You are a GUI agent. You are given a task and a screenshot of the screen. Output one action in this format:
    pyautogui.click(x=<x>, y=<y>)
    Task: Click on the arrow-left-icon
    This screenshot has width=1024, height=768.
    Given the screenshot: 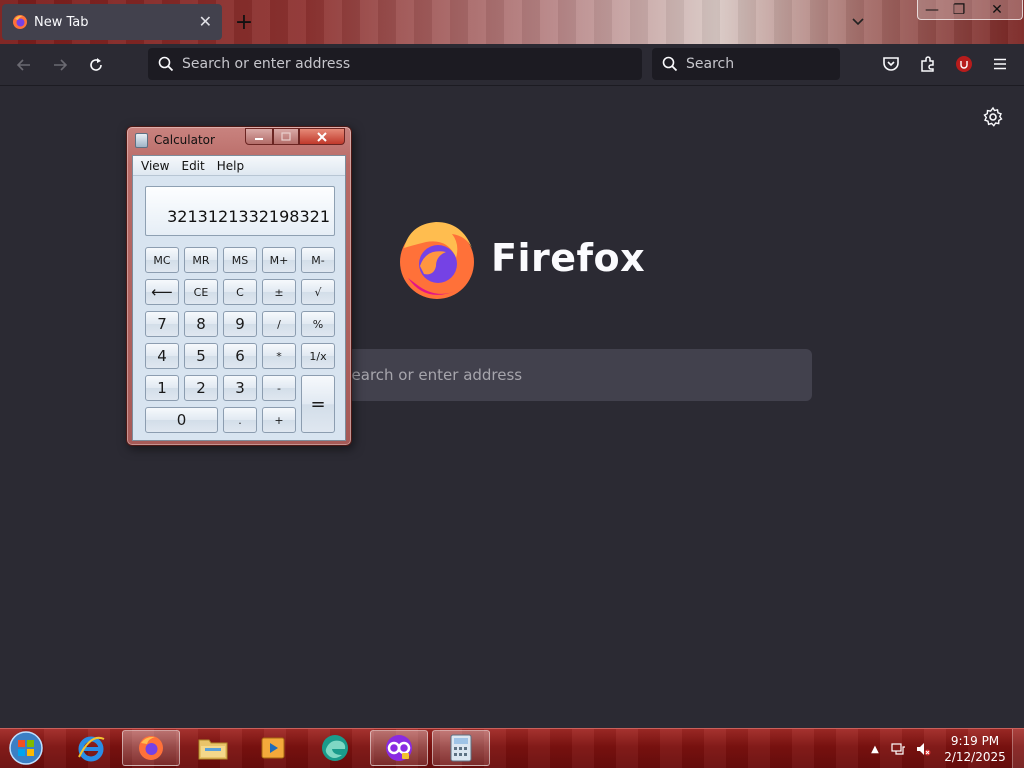 What is the action you would take?
    pyautogui.click(x=23, y=65)
    